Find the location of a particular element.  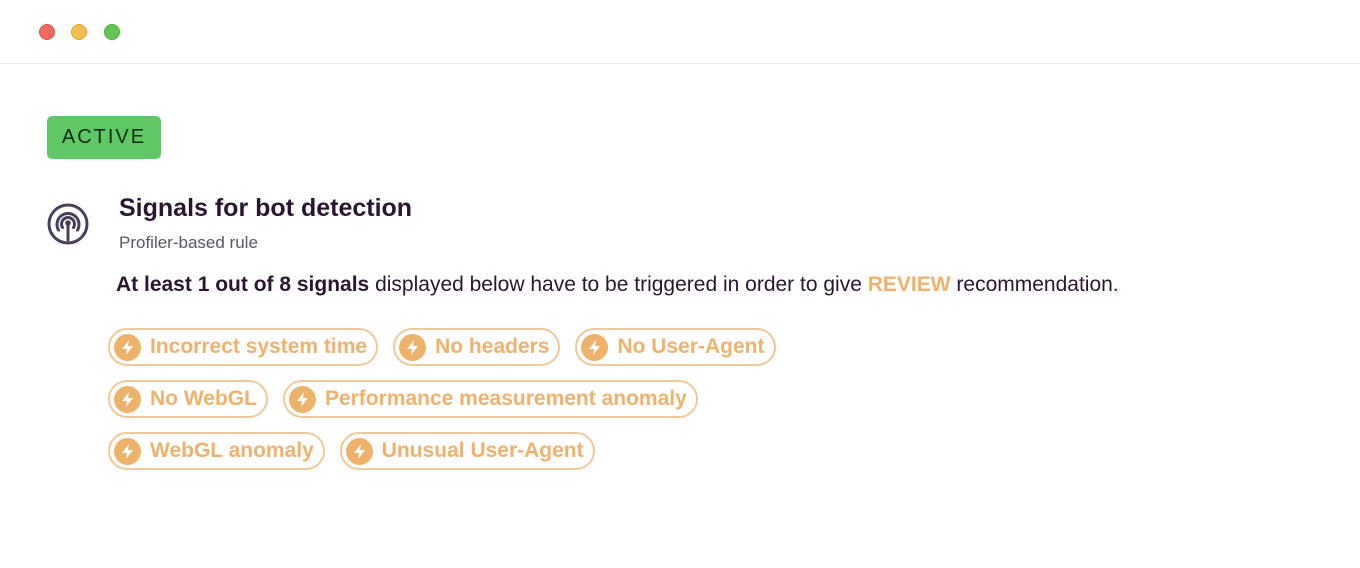

signal-label: No WebGL is located at coordinates (203, 398).